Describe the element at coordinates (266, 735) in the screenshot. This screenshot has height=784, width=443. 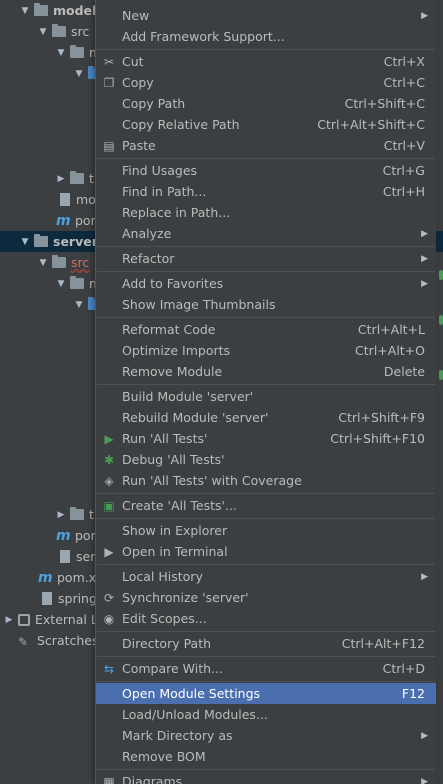
I see `menu-item-mark-directory-as: Mark Directory as ▶` at that location.